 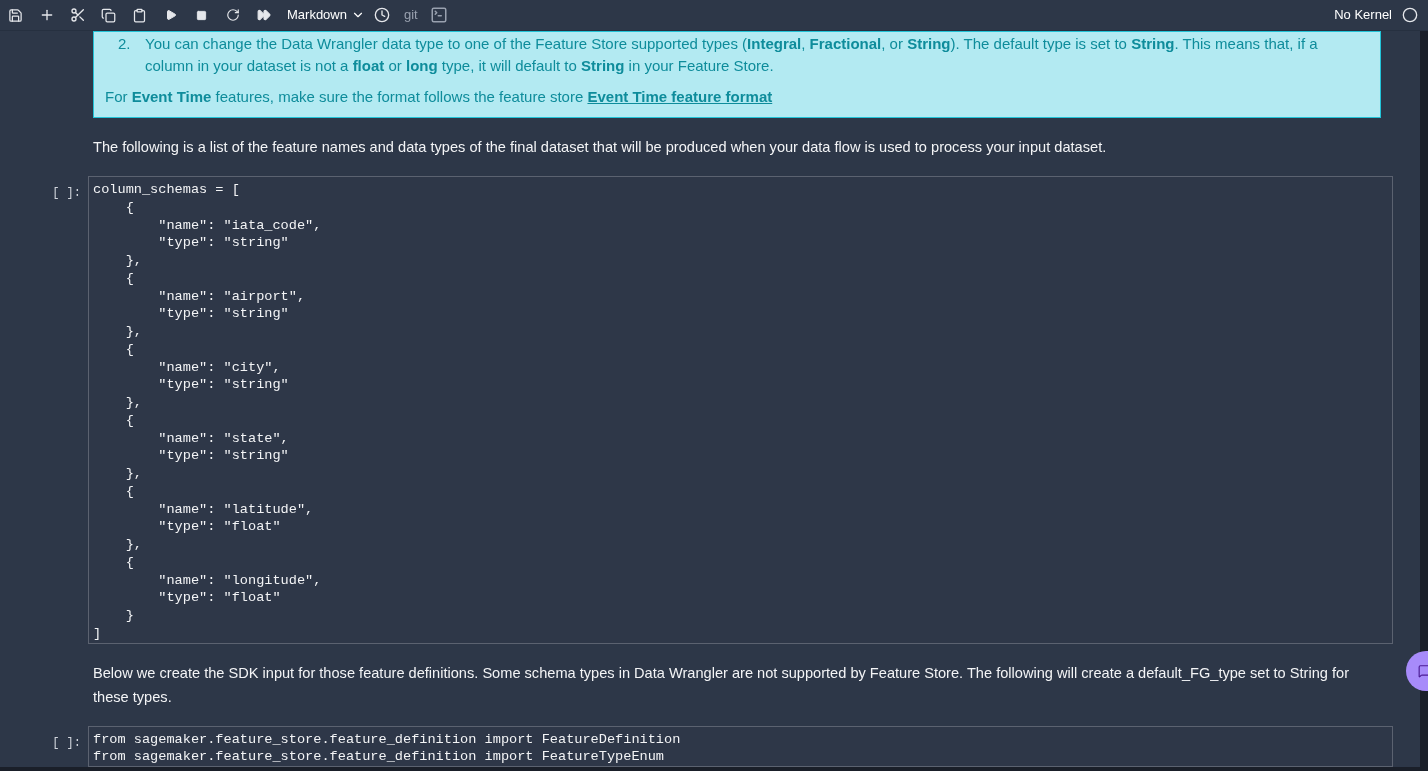 I want to click on chat-icon, so click(x=1423, y=671).